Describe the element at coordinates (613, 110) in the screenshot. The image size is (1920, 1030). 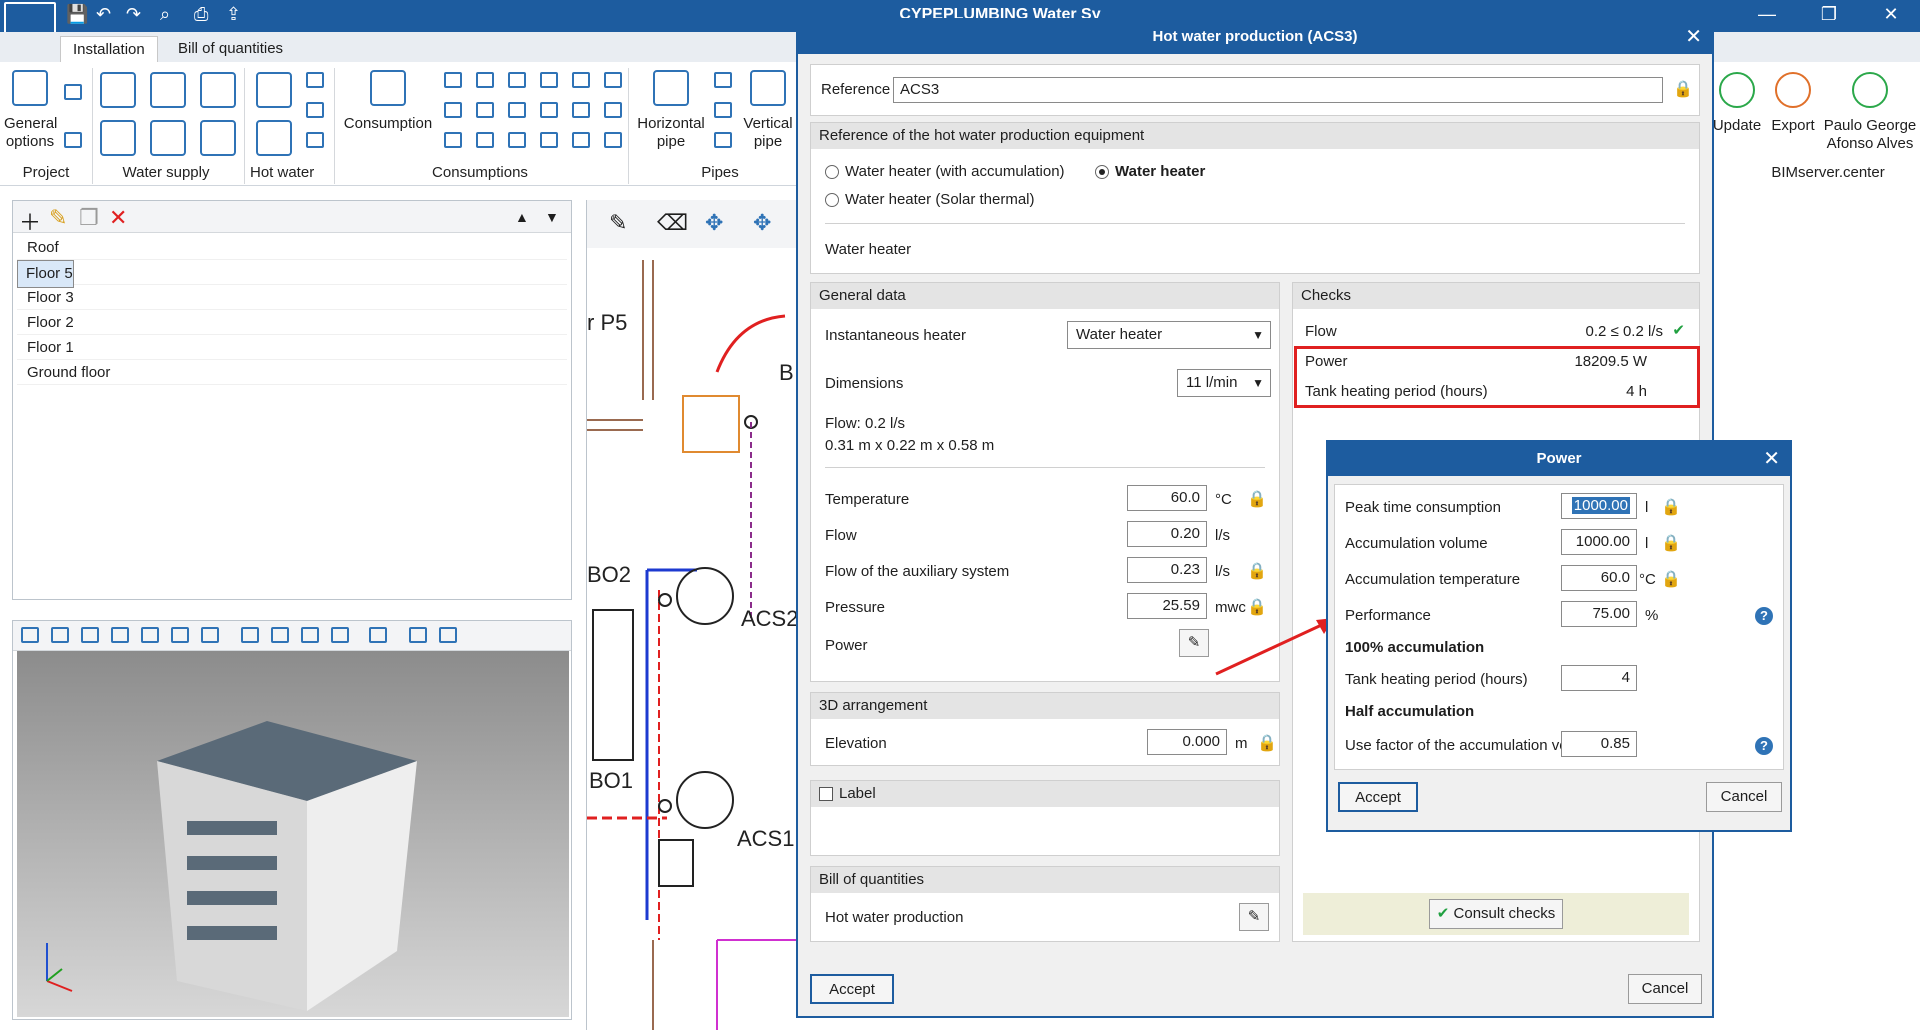
I see `consumption-12-icon` at that location.